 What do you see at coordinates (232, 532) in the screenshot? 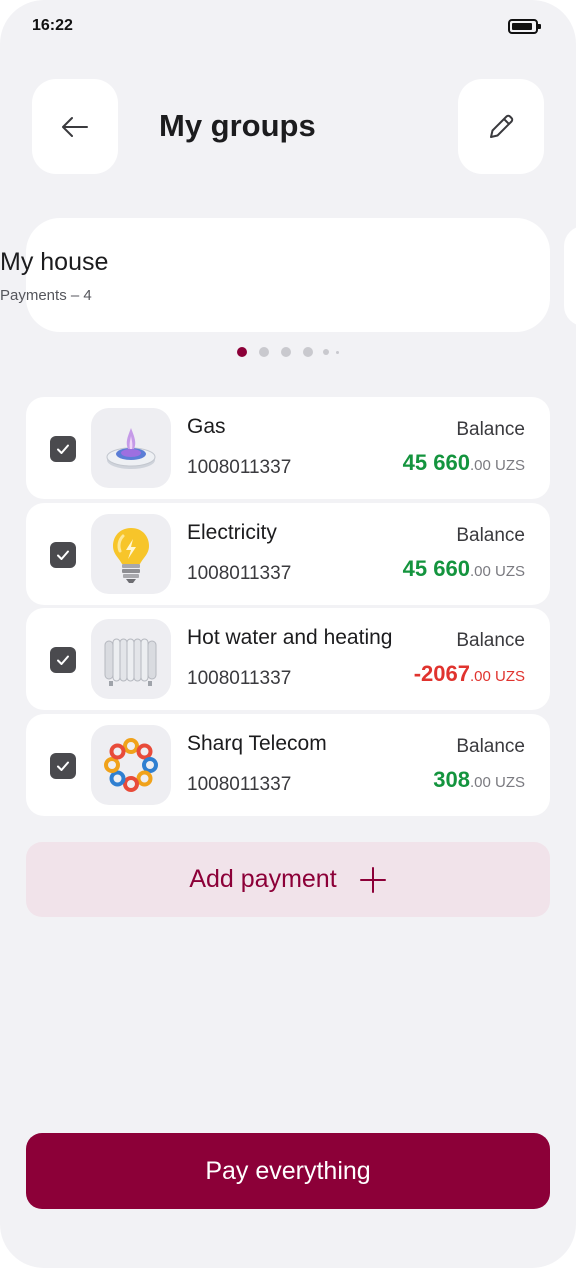
I see `payment-title: Electricity` at bounding box center [232, 532].